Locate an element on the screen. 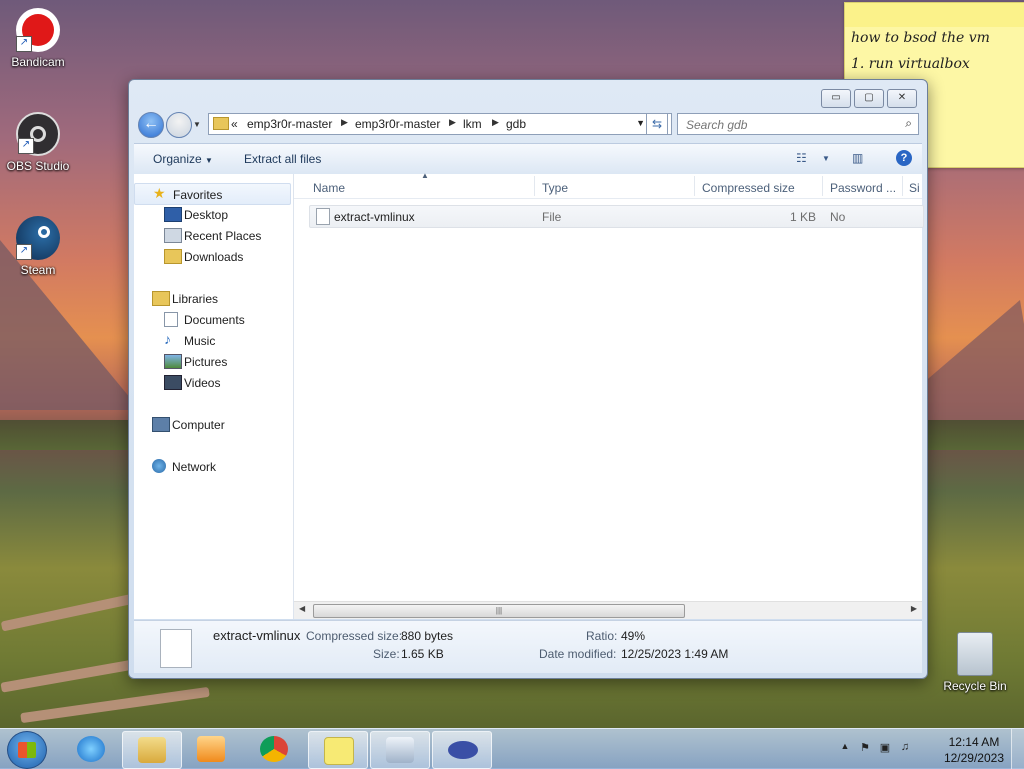  scroll-left-icon: ◀ is located at coordinates (302, 608).